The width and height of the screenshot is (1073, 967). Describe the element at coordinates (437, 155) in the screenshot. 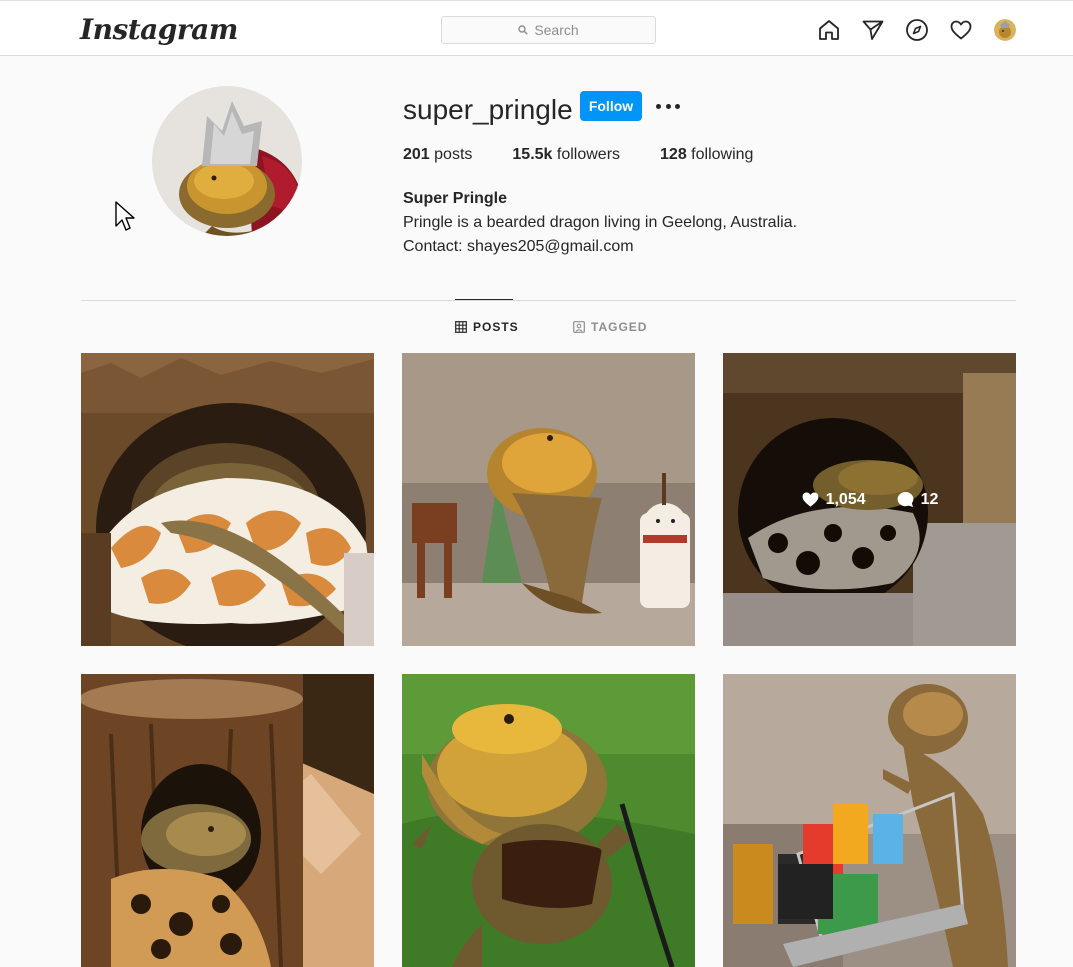

I see `posts-count: 201 posts` at that location.